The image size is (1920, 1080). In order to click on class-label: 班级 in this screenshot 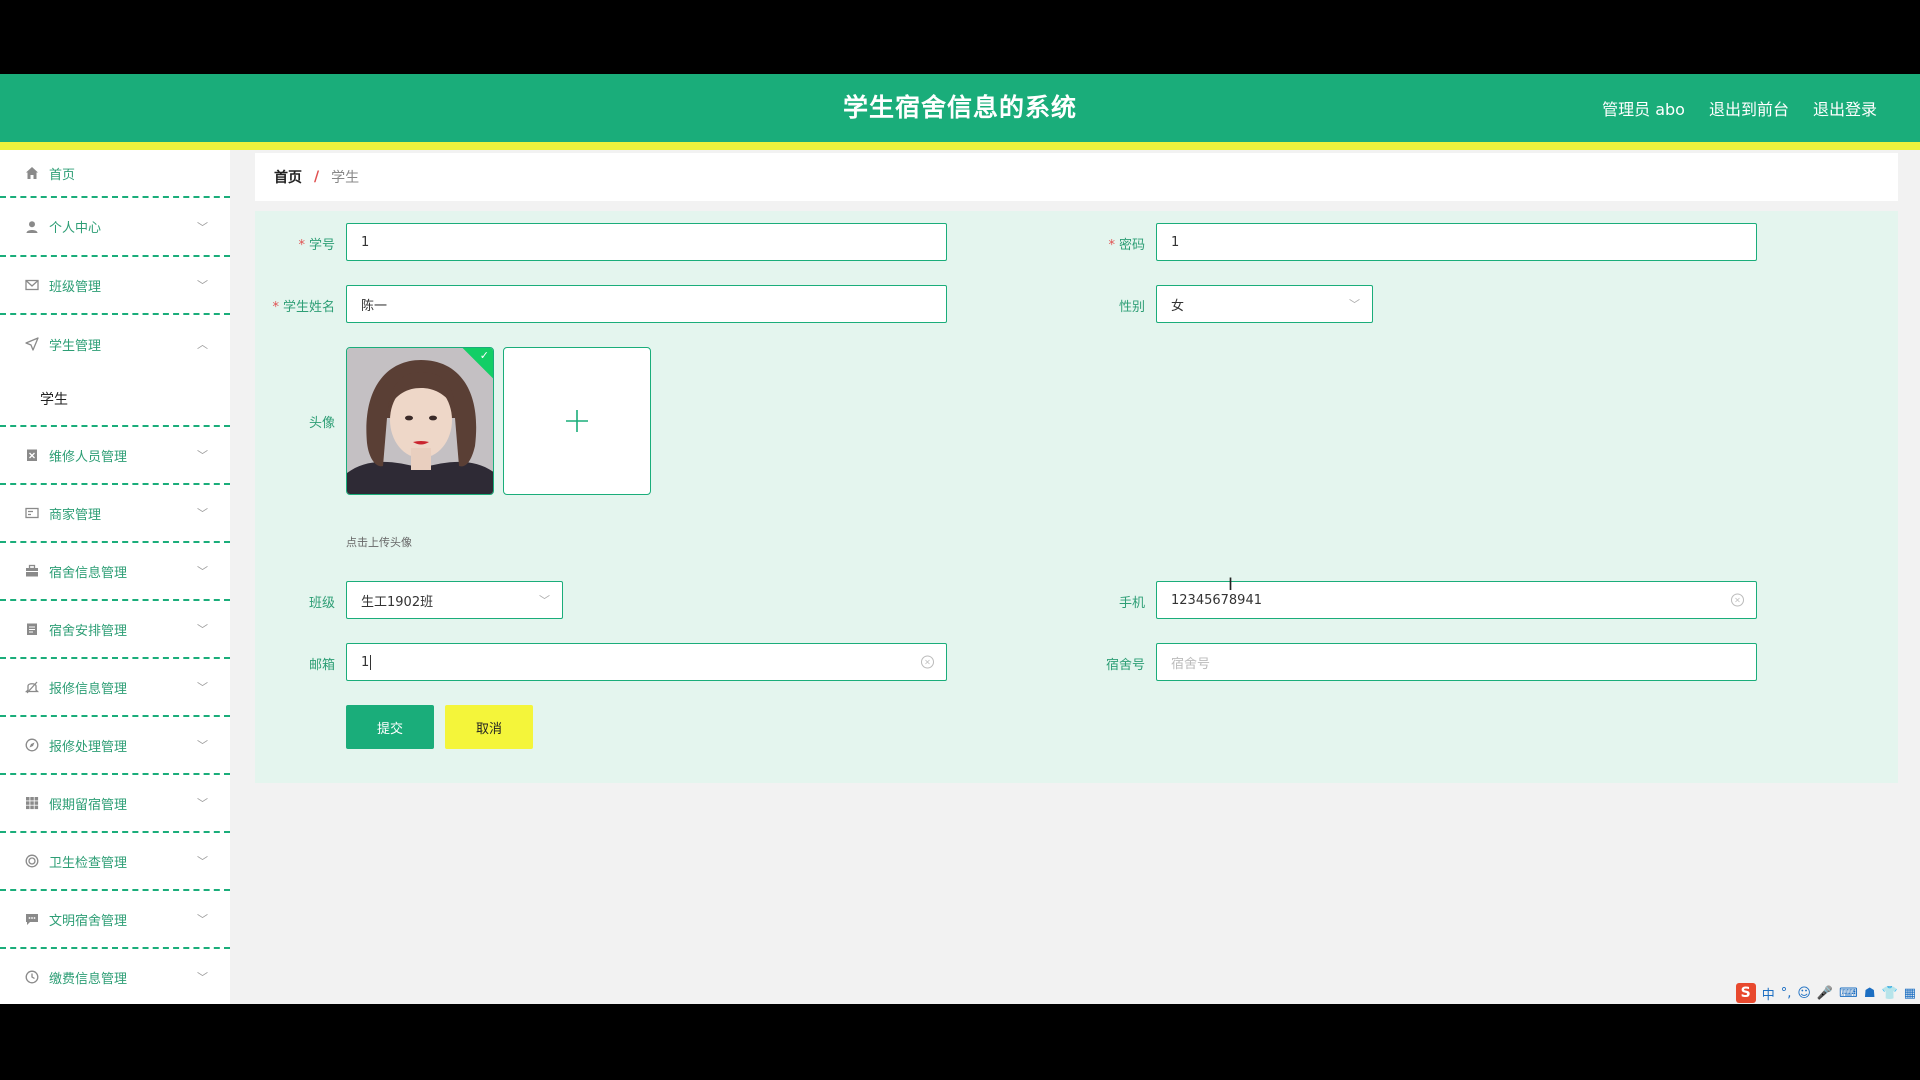, I will do `click(321, 603)`.